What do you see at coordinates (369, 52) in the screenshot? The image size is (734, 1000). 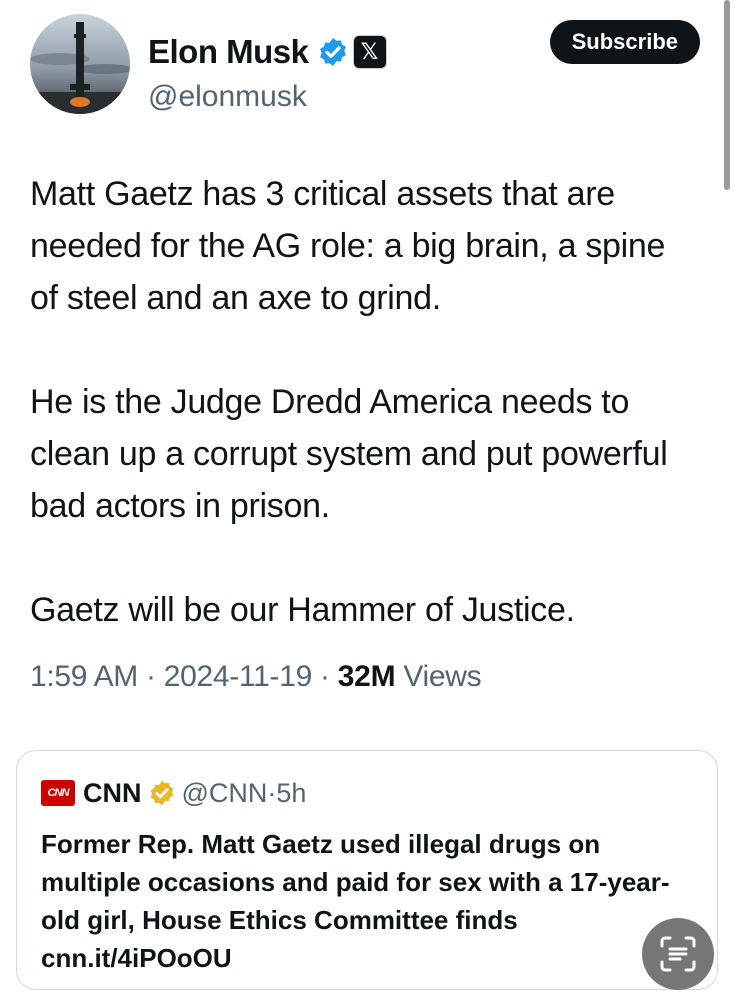 I see `x-logo-icon: 𝕏` at bounding box center [369, 52].